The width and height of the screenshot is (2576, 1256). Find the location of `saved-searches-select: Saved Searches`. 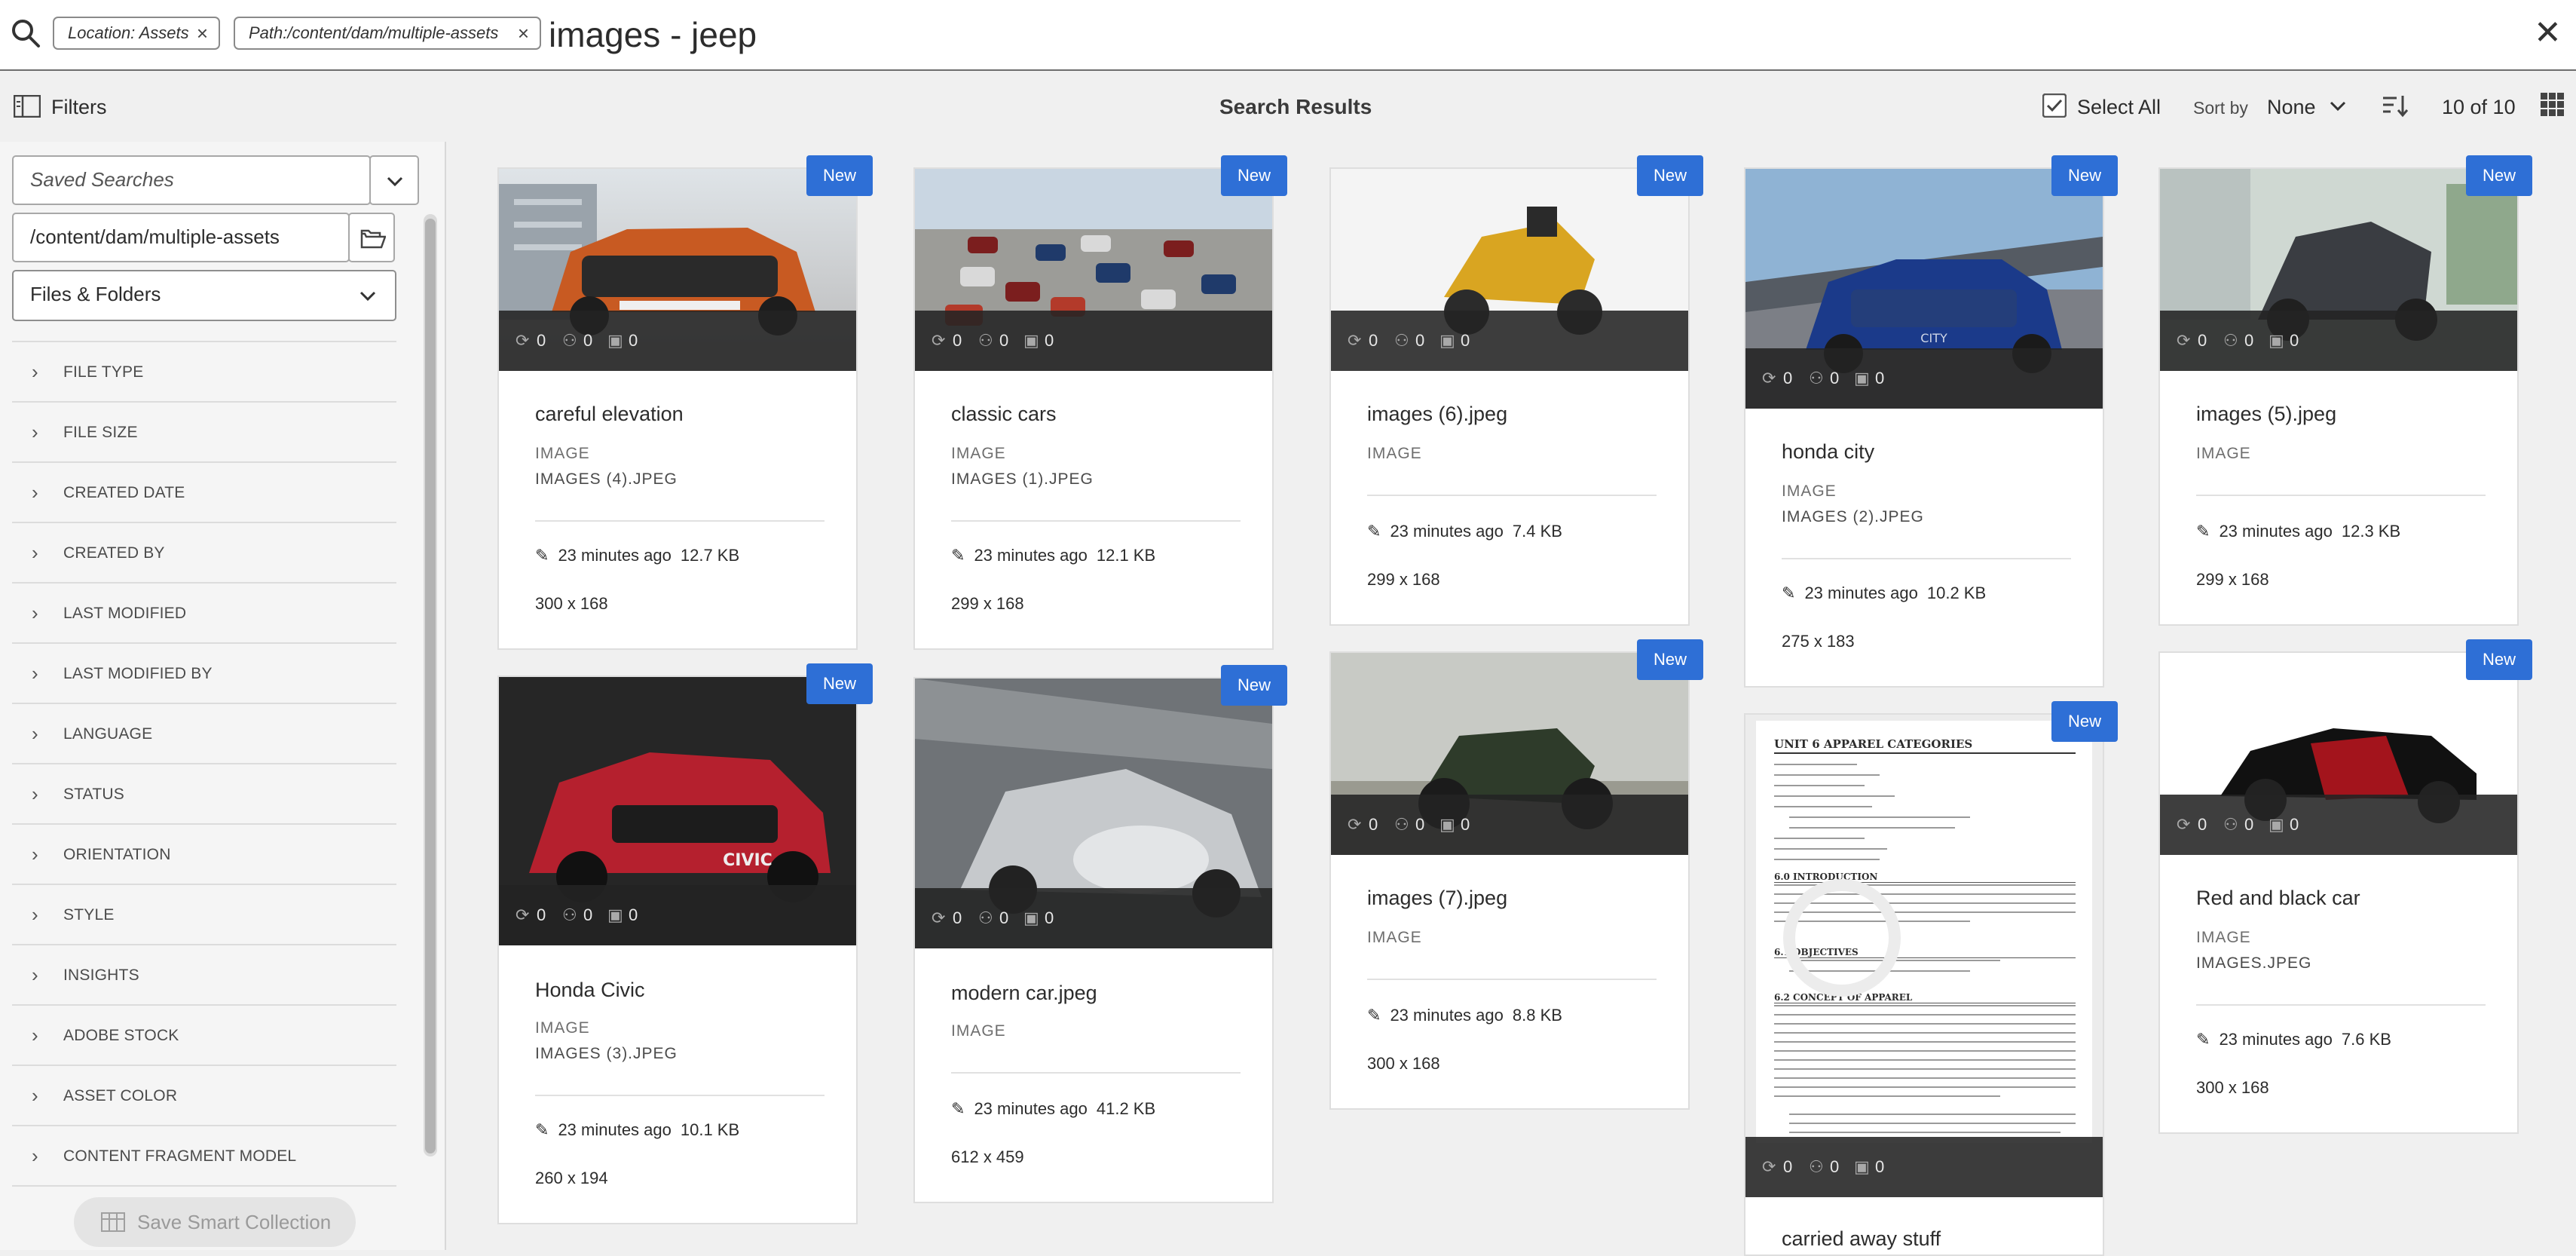

saved-searches-select: Saved Searches is located at coordinates (191, 180).